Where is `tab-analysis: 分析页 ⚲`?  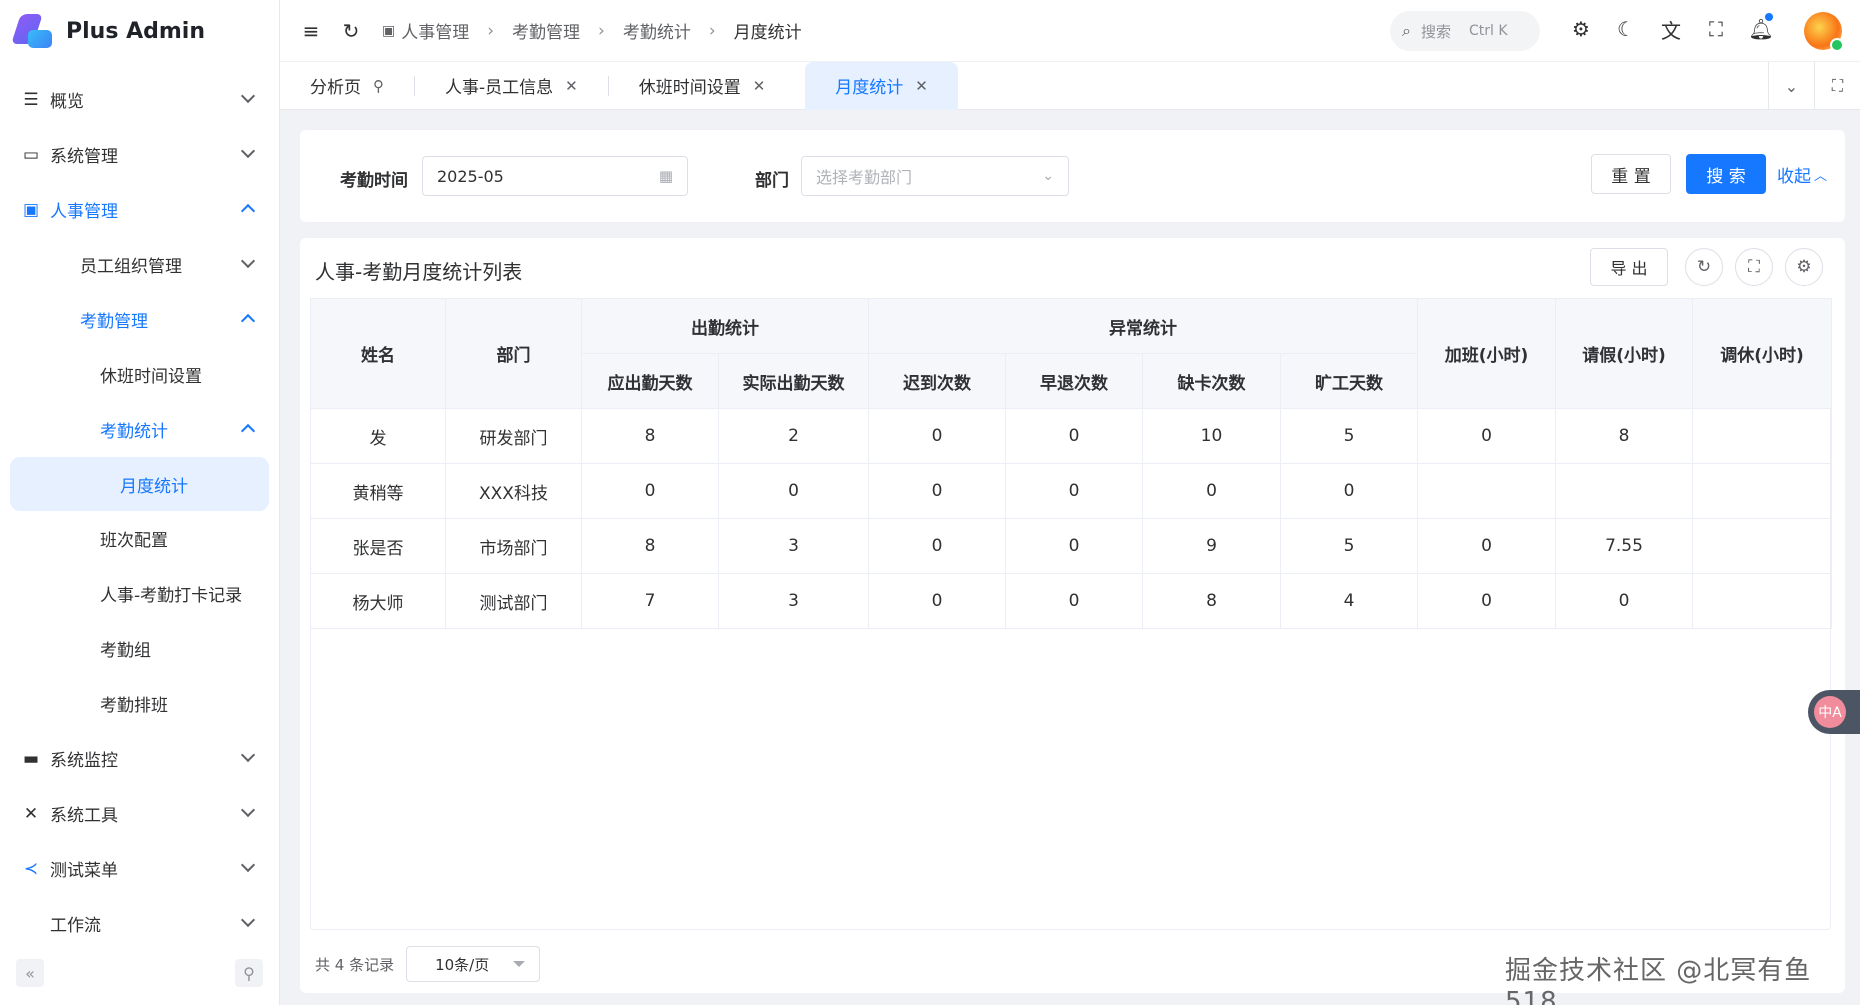 tab-analysis: 分析页 ⚲ is located at coordinates (347, 86).